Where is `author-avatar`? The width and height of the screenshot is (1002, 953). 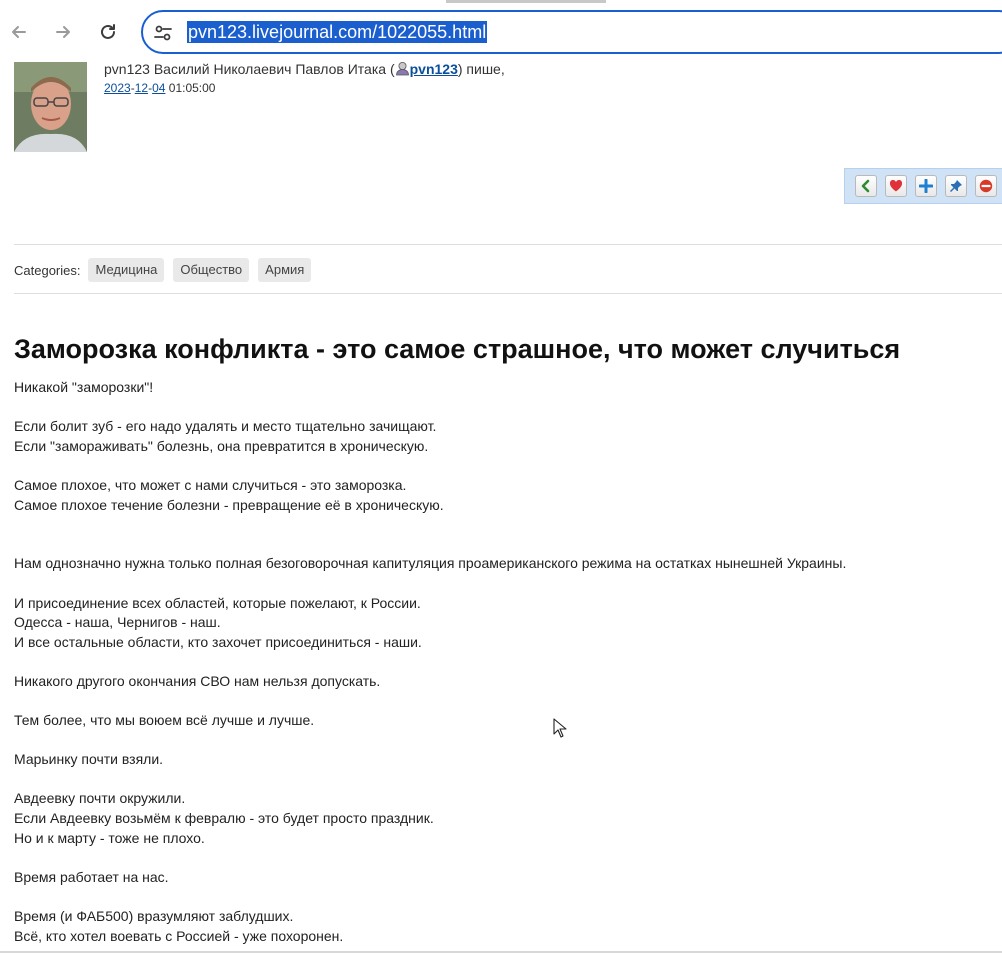
author-avatar is located at coordinates (50, 107).